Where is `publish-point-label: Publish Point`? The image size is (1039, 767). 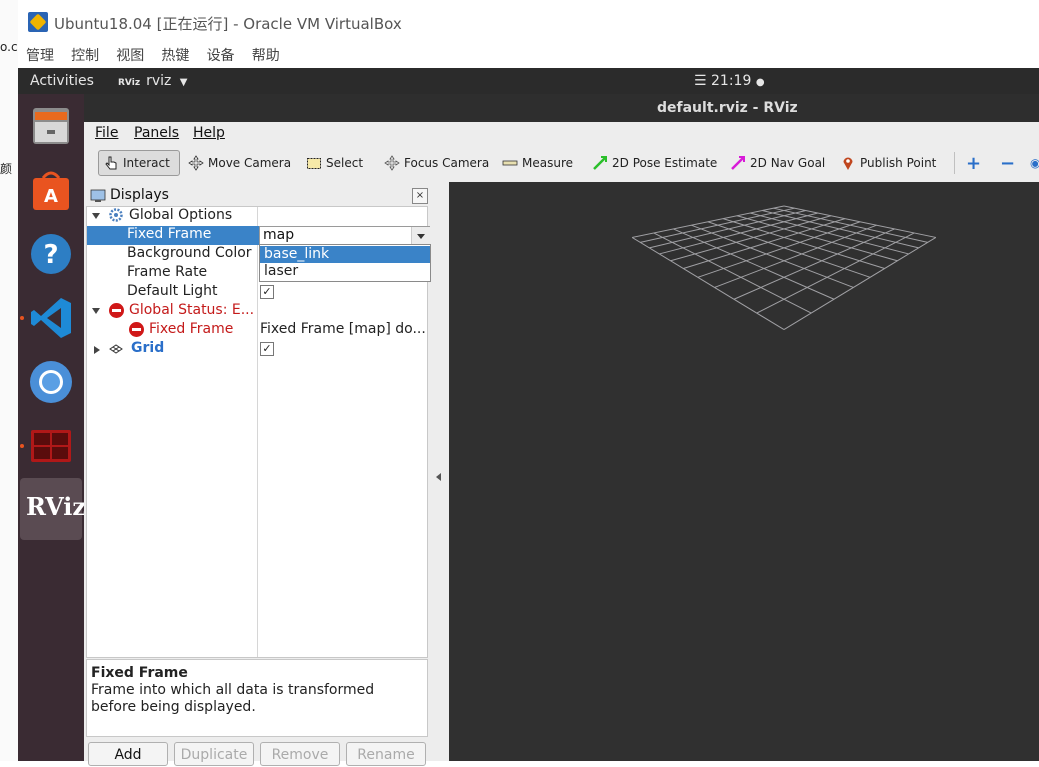
publish-point-label: Publish Point is located at coordinates (898, 163).